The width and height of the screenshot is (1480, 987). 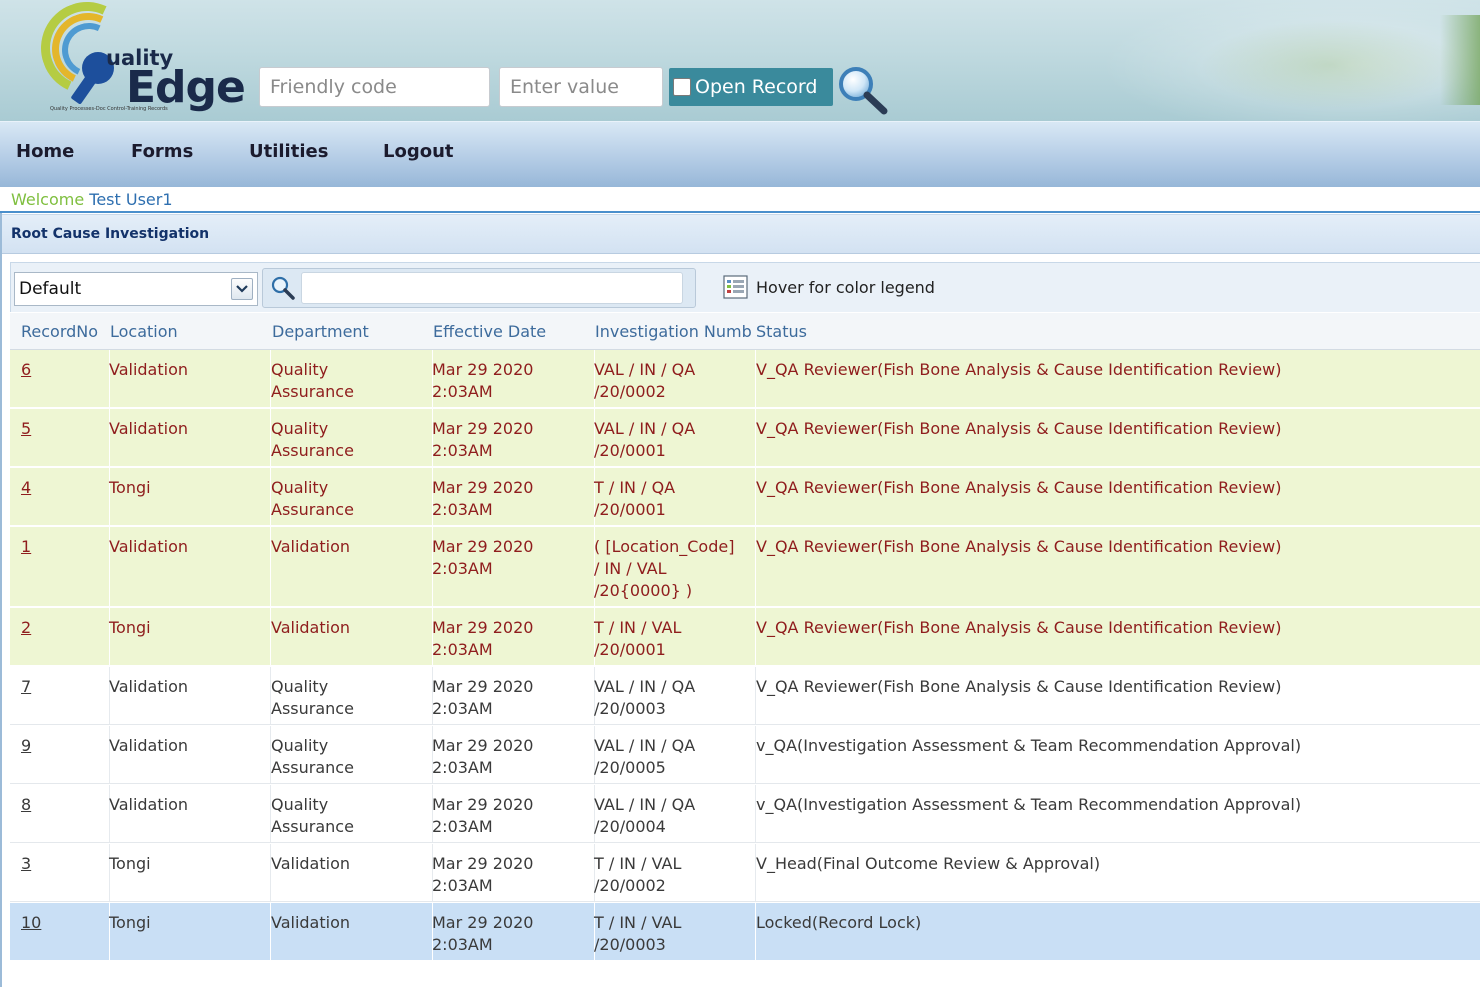 What do you see at coordinates (61, 931) in the screenshot?
I see `cell-record-no: 10` at bounding box center [61, 931].